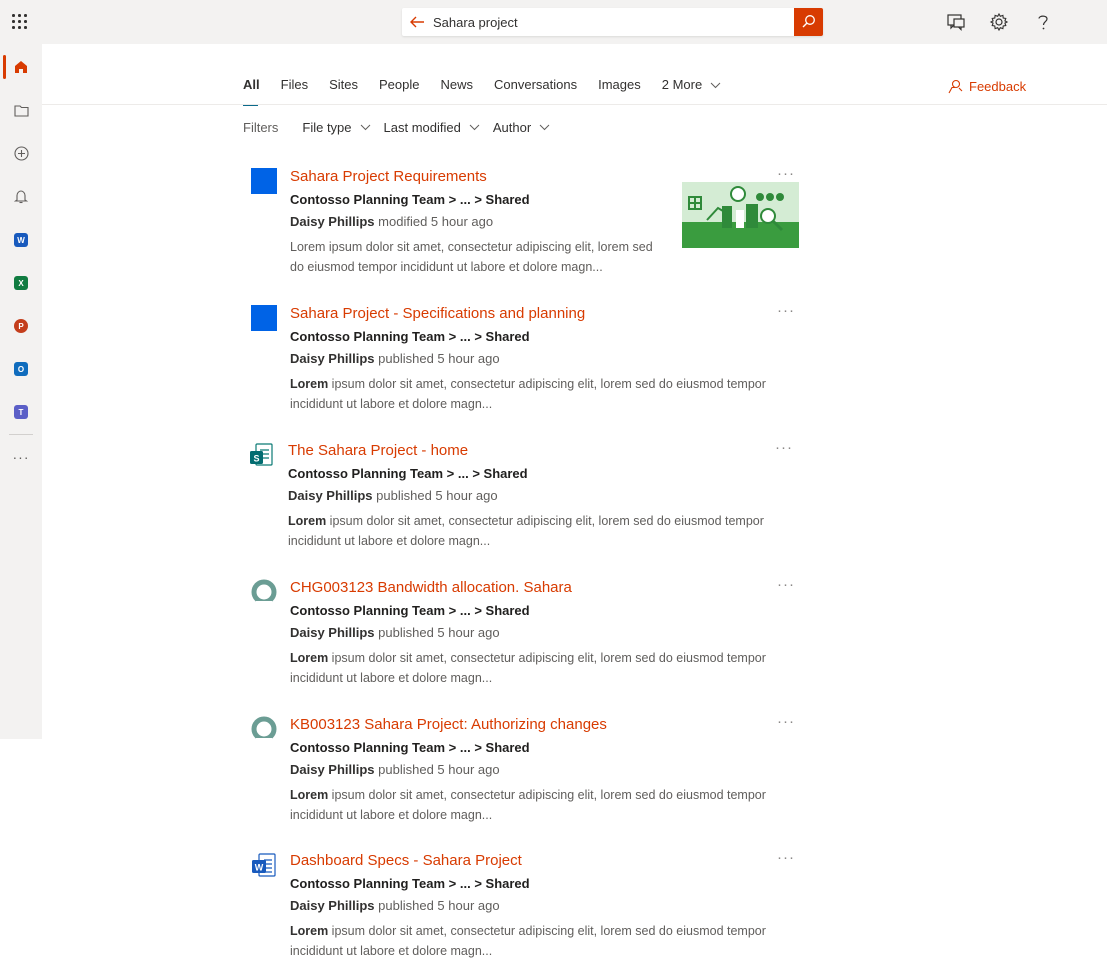  Describe the element at coordinates (417, 22) in the screenshot. I see `back-arrow-icon` at that location.